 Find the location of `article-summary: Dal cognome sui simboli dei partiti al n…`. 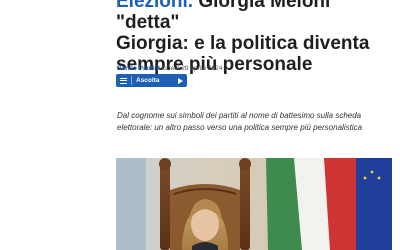

article-summary: Dal cognome sui simboli dei partiti al n… is located at coordinates (240, 121).